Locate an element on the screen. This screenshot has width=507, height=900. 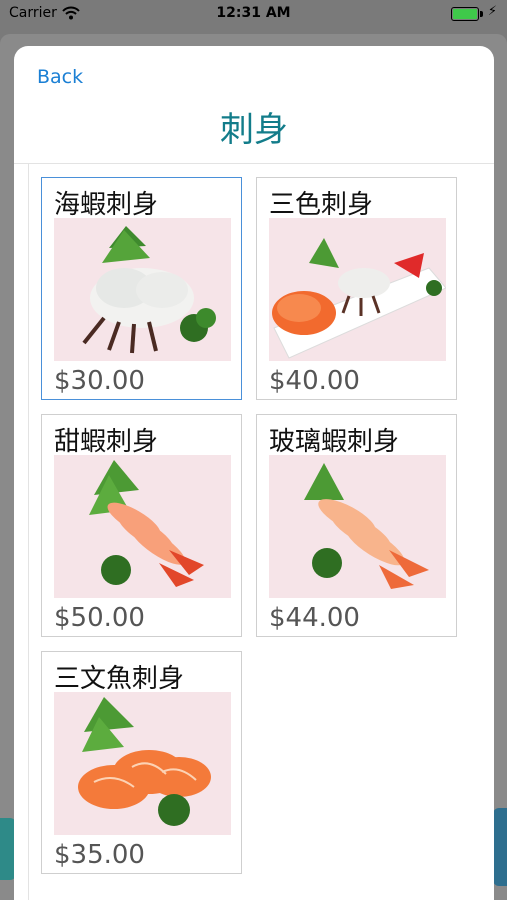
item-price: $50.00 is located at coordinates (99, 618).